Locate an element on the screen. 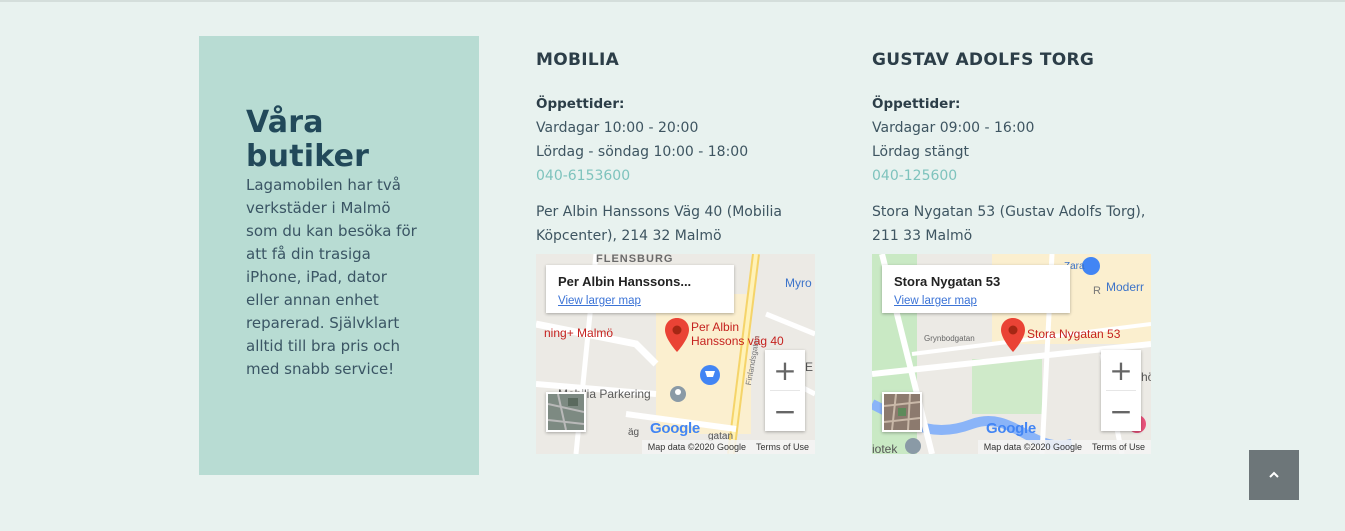 This screenshot has height=531, width=1345. map-place-title: Stora Nygatan 53 is located at coordinates (947, 281).